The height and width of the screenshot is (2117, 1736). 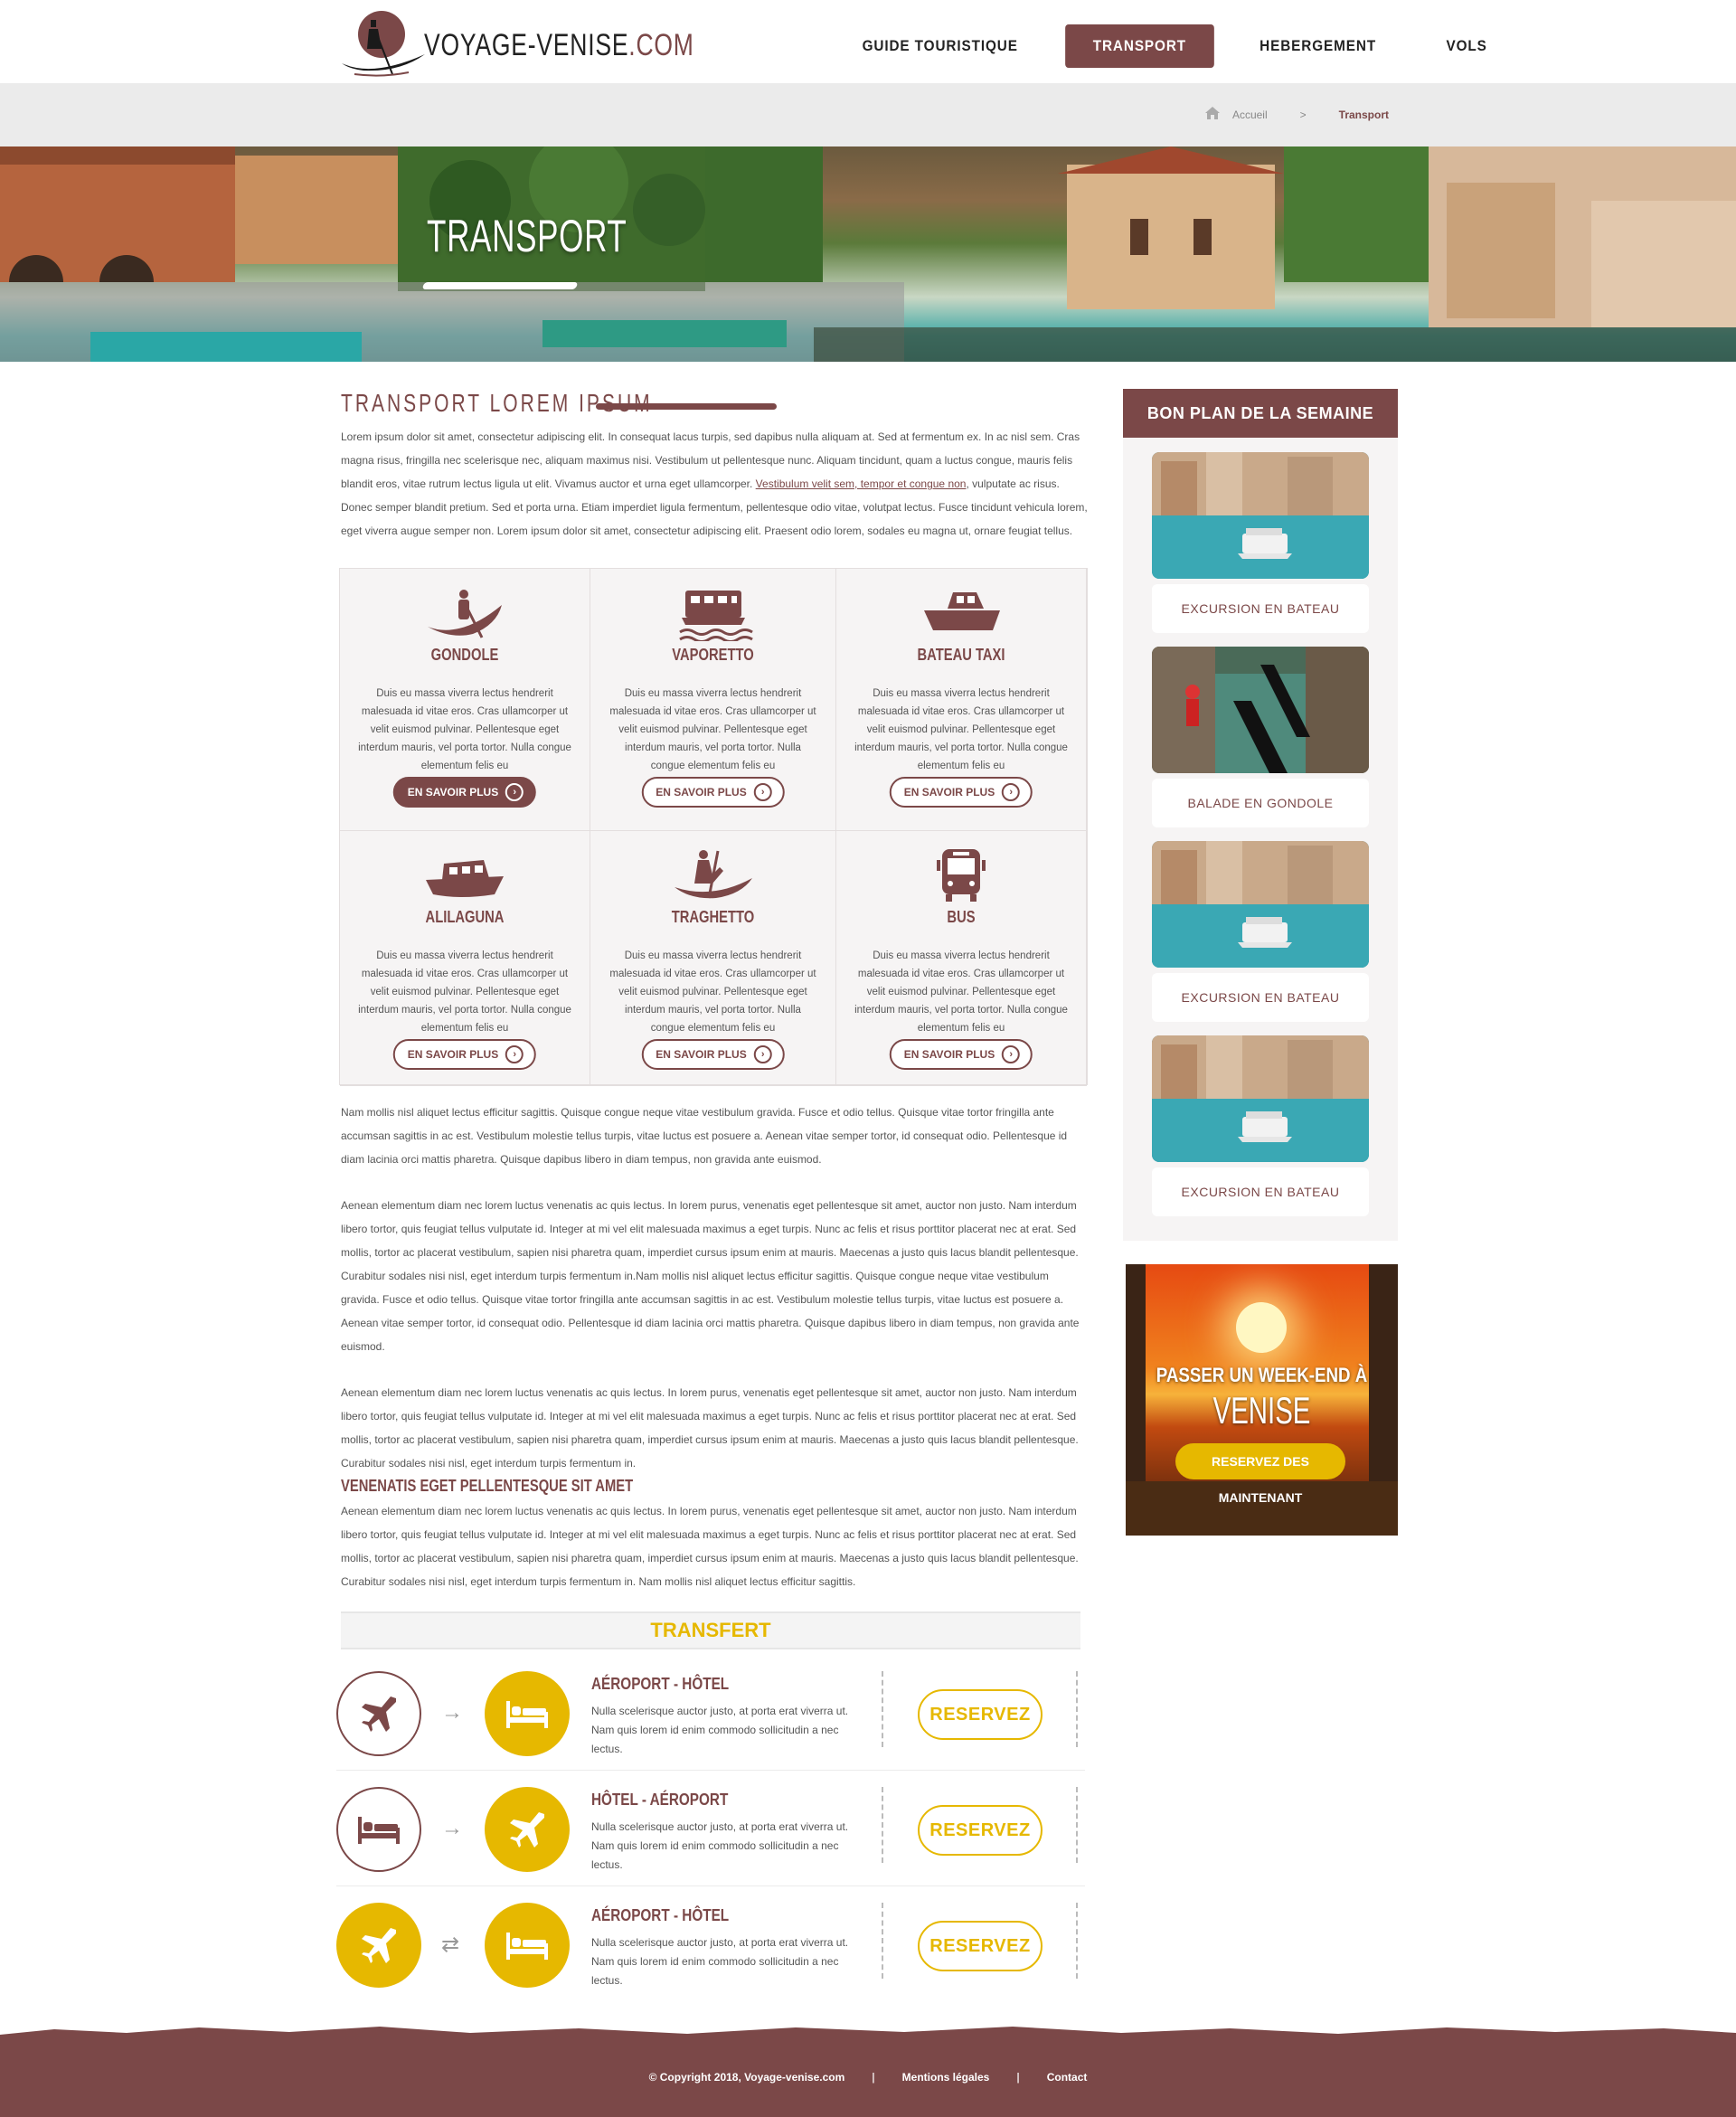 What do you see at coordinates (1261, 413) in the screenshot?
I see `sidebar-heading: BON PLAN DE LA SEMAINE` at bounding box center [1261, 413].